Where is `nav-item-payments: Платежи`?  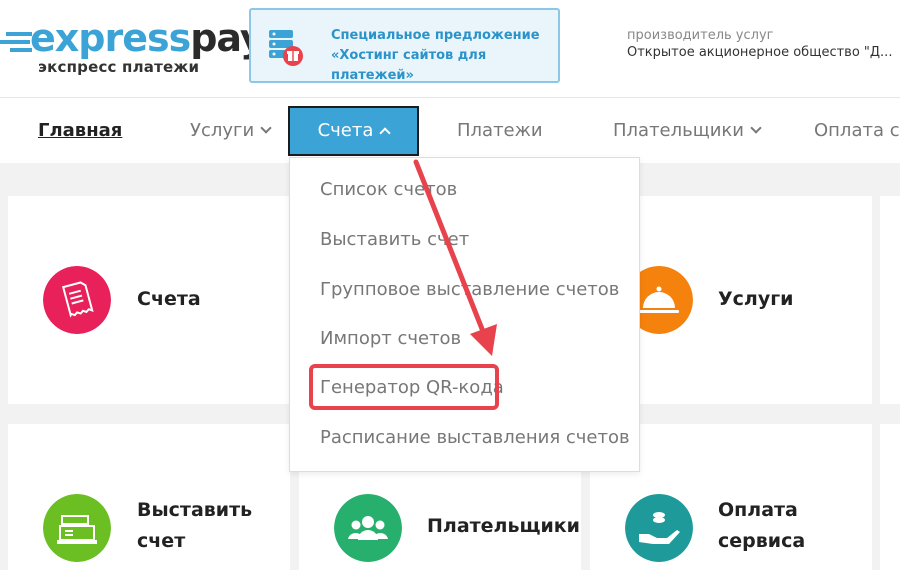
nav-item-payments: Платежи is located at coordinates (500, 131).